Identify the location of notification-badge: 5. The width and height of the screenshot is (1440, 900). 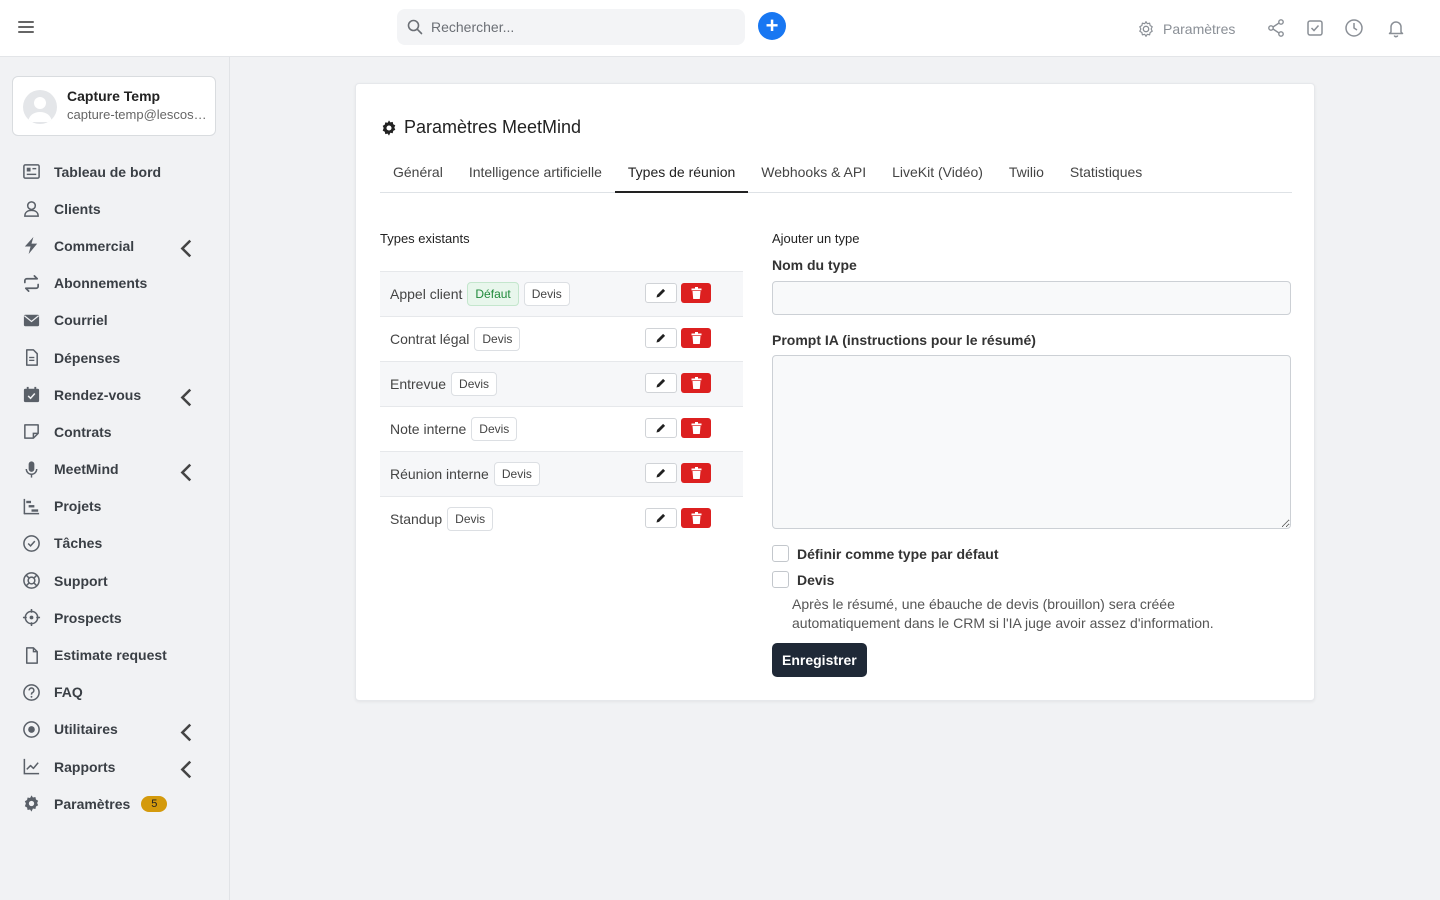
(154, 803).